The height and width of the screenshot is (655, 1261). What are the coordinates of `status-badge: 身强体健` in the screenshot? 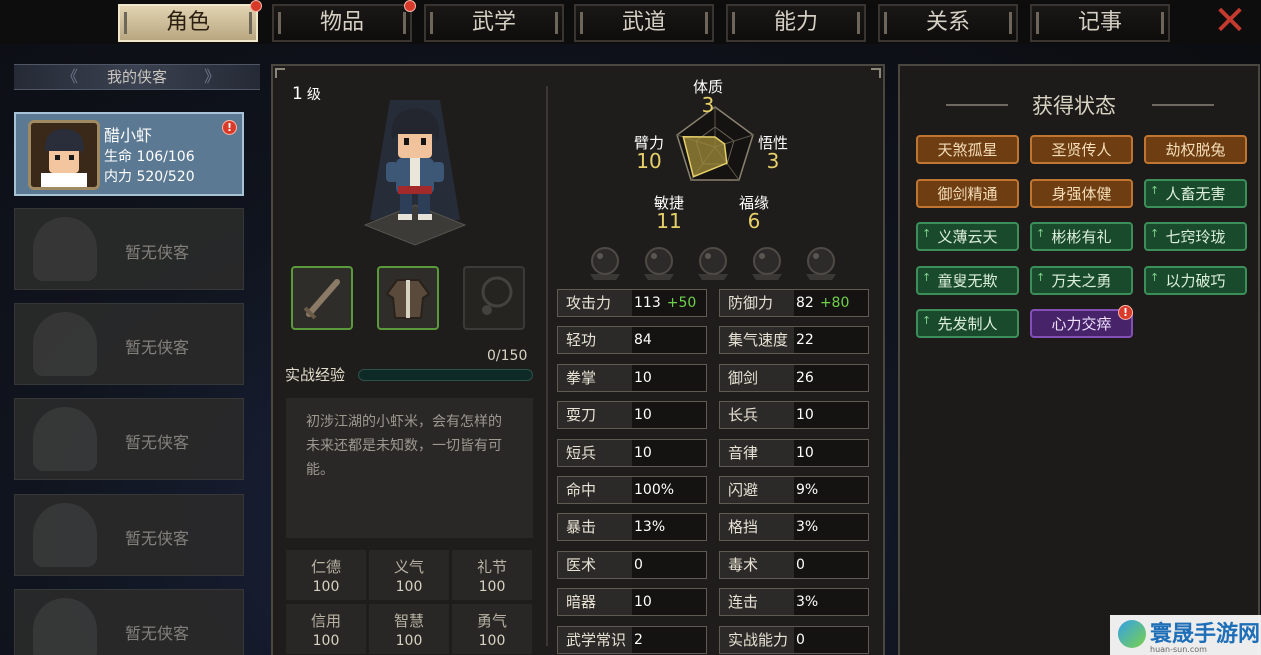 It's located at (1081, 193).